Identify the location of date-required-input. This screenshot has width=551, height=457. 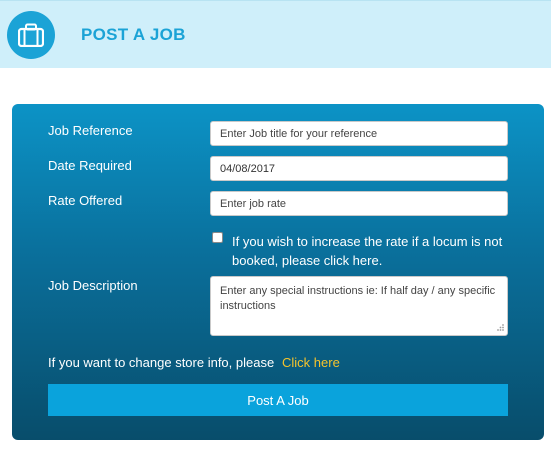
(359, 168).